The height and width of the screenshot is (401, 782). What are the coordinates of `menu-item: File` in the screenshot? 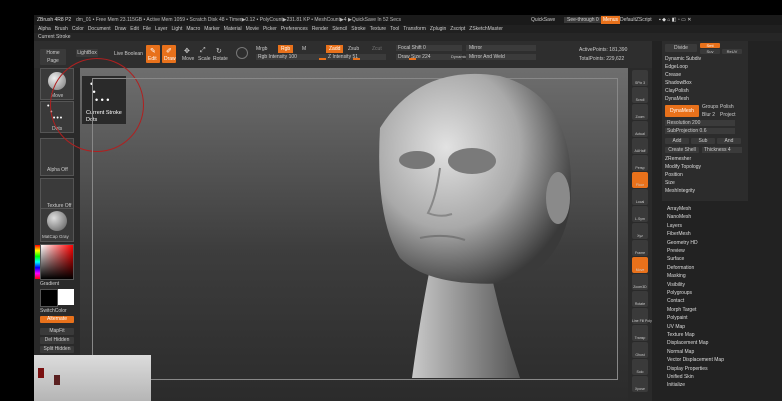 It's located at (147, 29).